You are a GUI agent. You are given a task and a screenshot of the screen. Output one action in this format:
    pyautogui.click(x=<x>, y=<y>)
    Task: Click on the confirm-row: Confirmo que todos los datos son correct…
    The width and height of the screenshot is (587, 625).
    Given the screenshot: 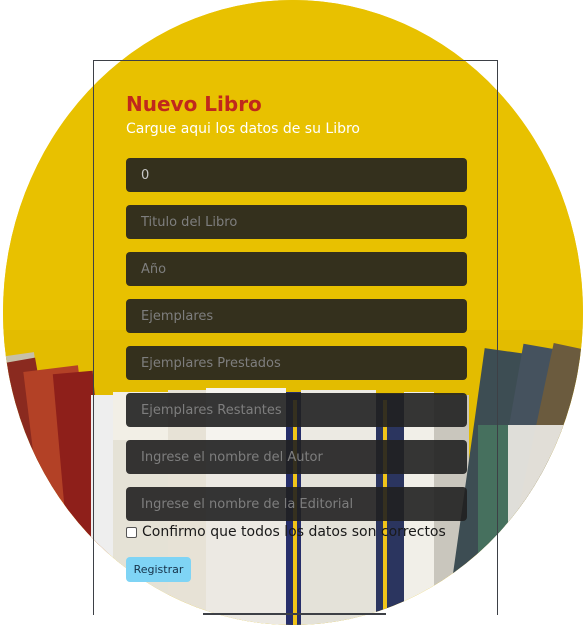 What is the action you would take?
    pyautogui.click(x=286, y=532)
    